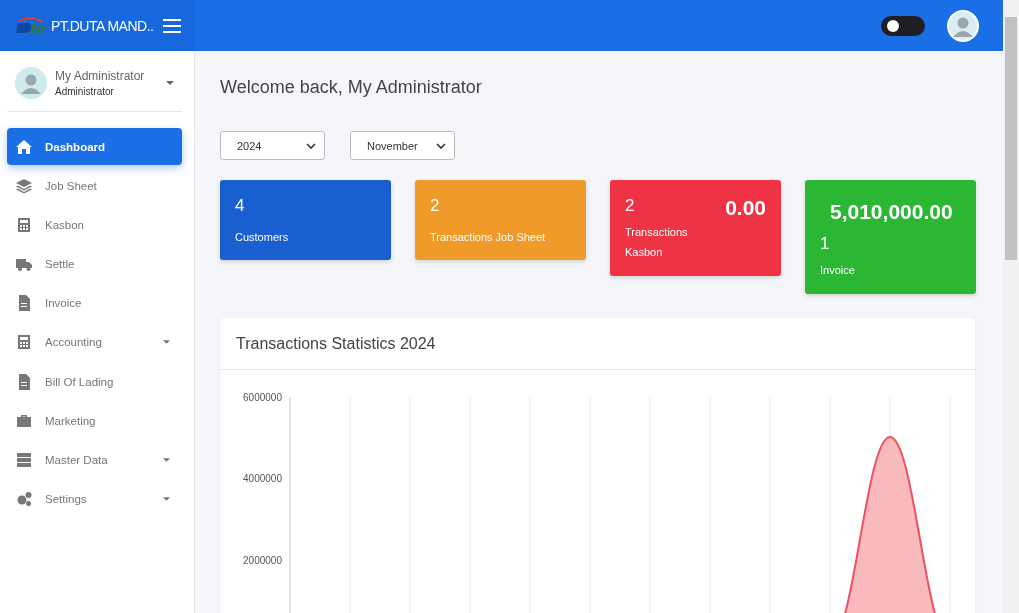 The image size is (1019, 613). Describe the element at coordinates (94, 225) in the screenshot. I see `nav-item: Kasbon` at that location.